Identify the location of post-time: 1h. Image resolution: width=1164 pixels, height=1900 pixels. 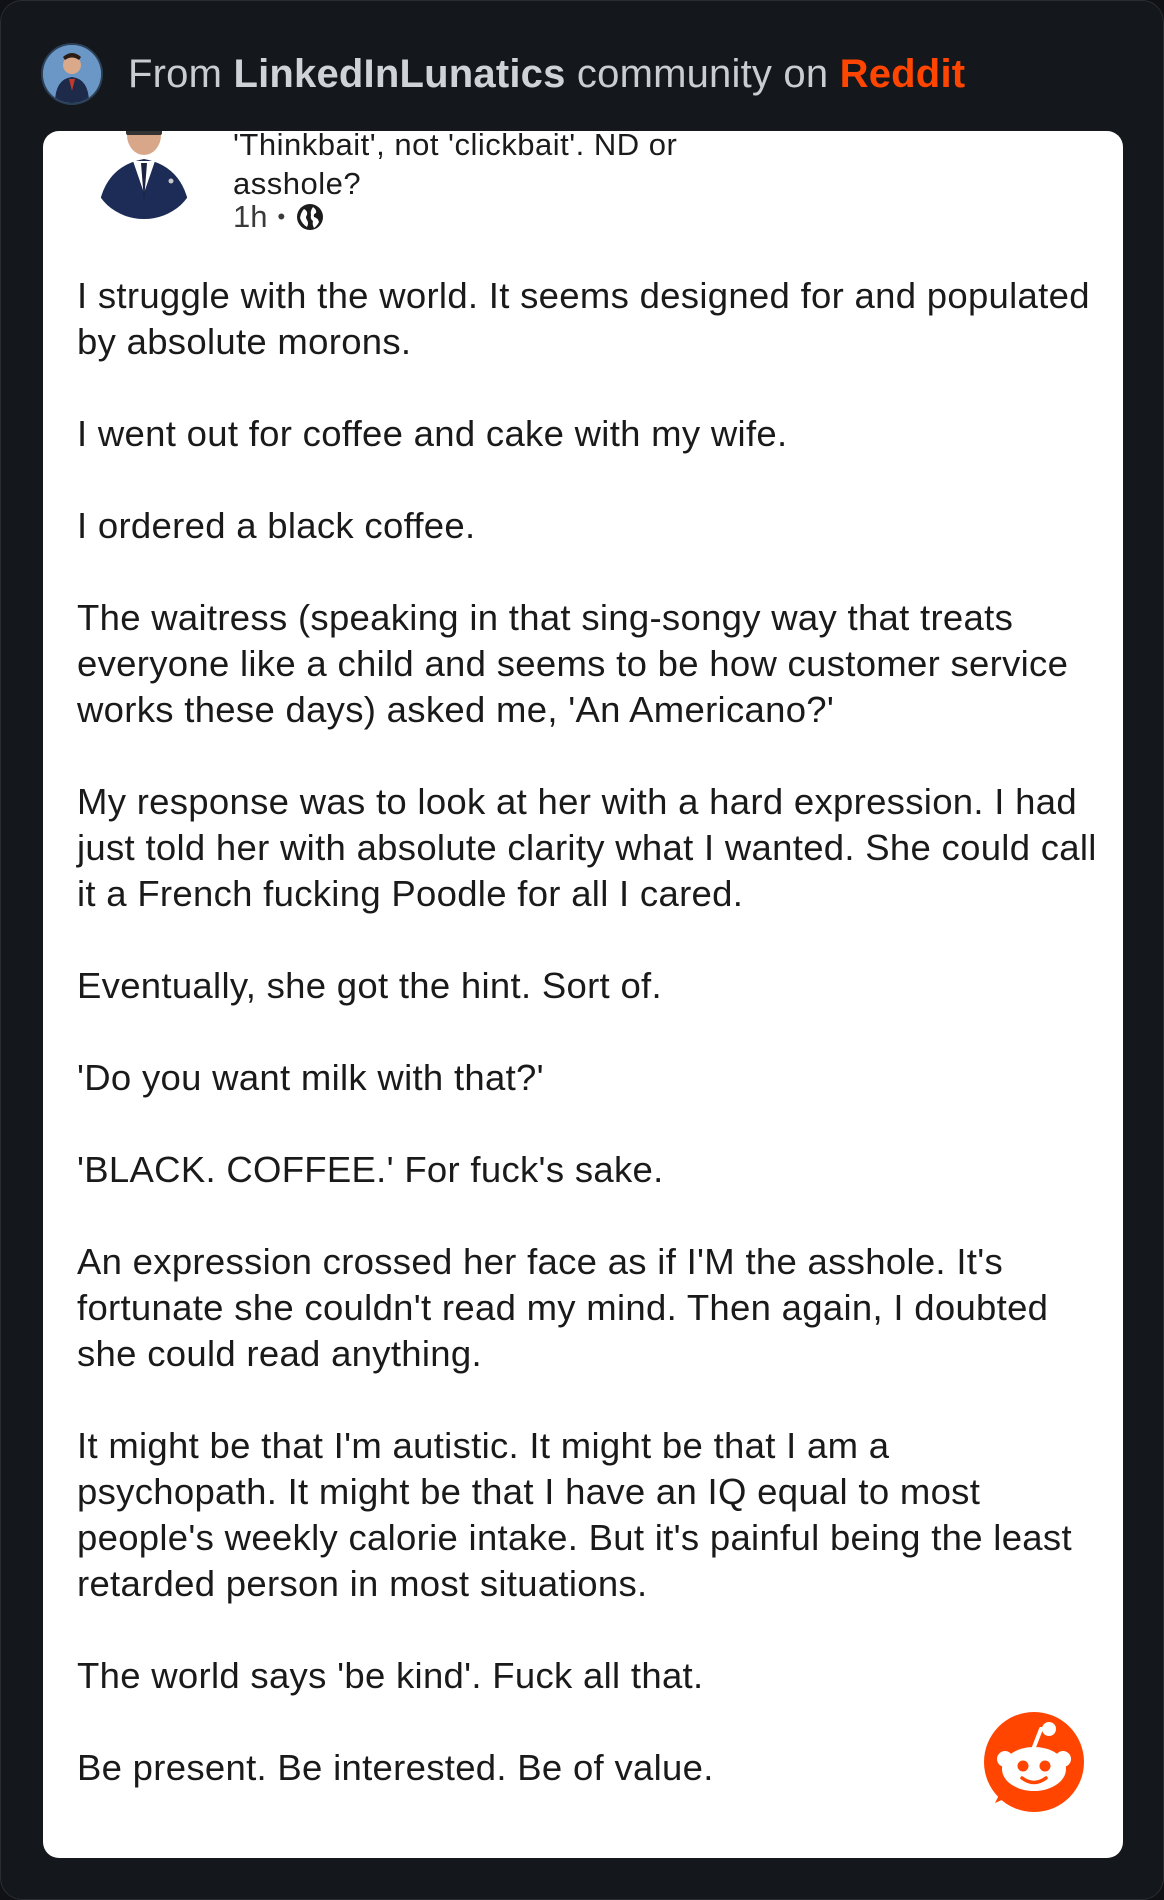
(250, 216).